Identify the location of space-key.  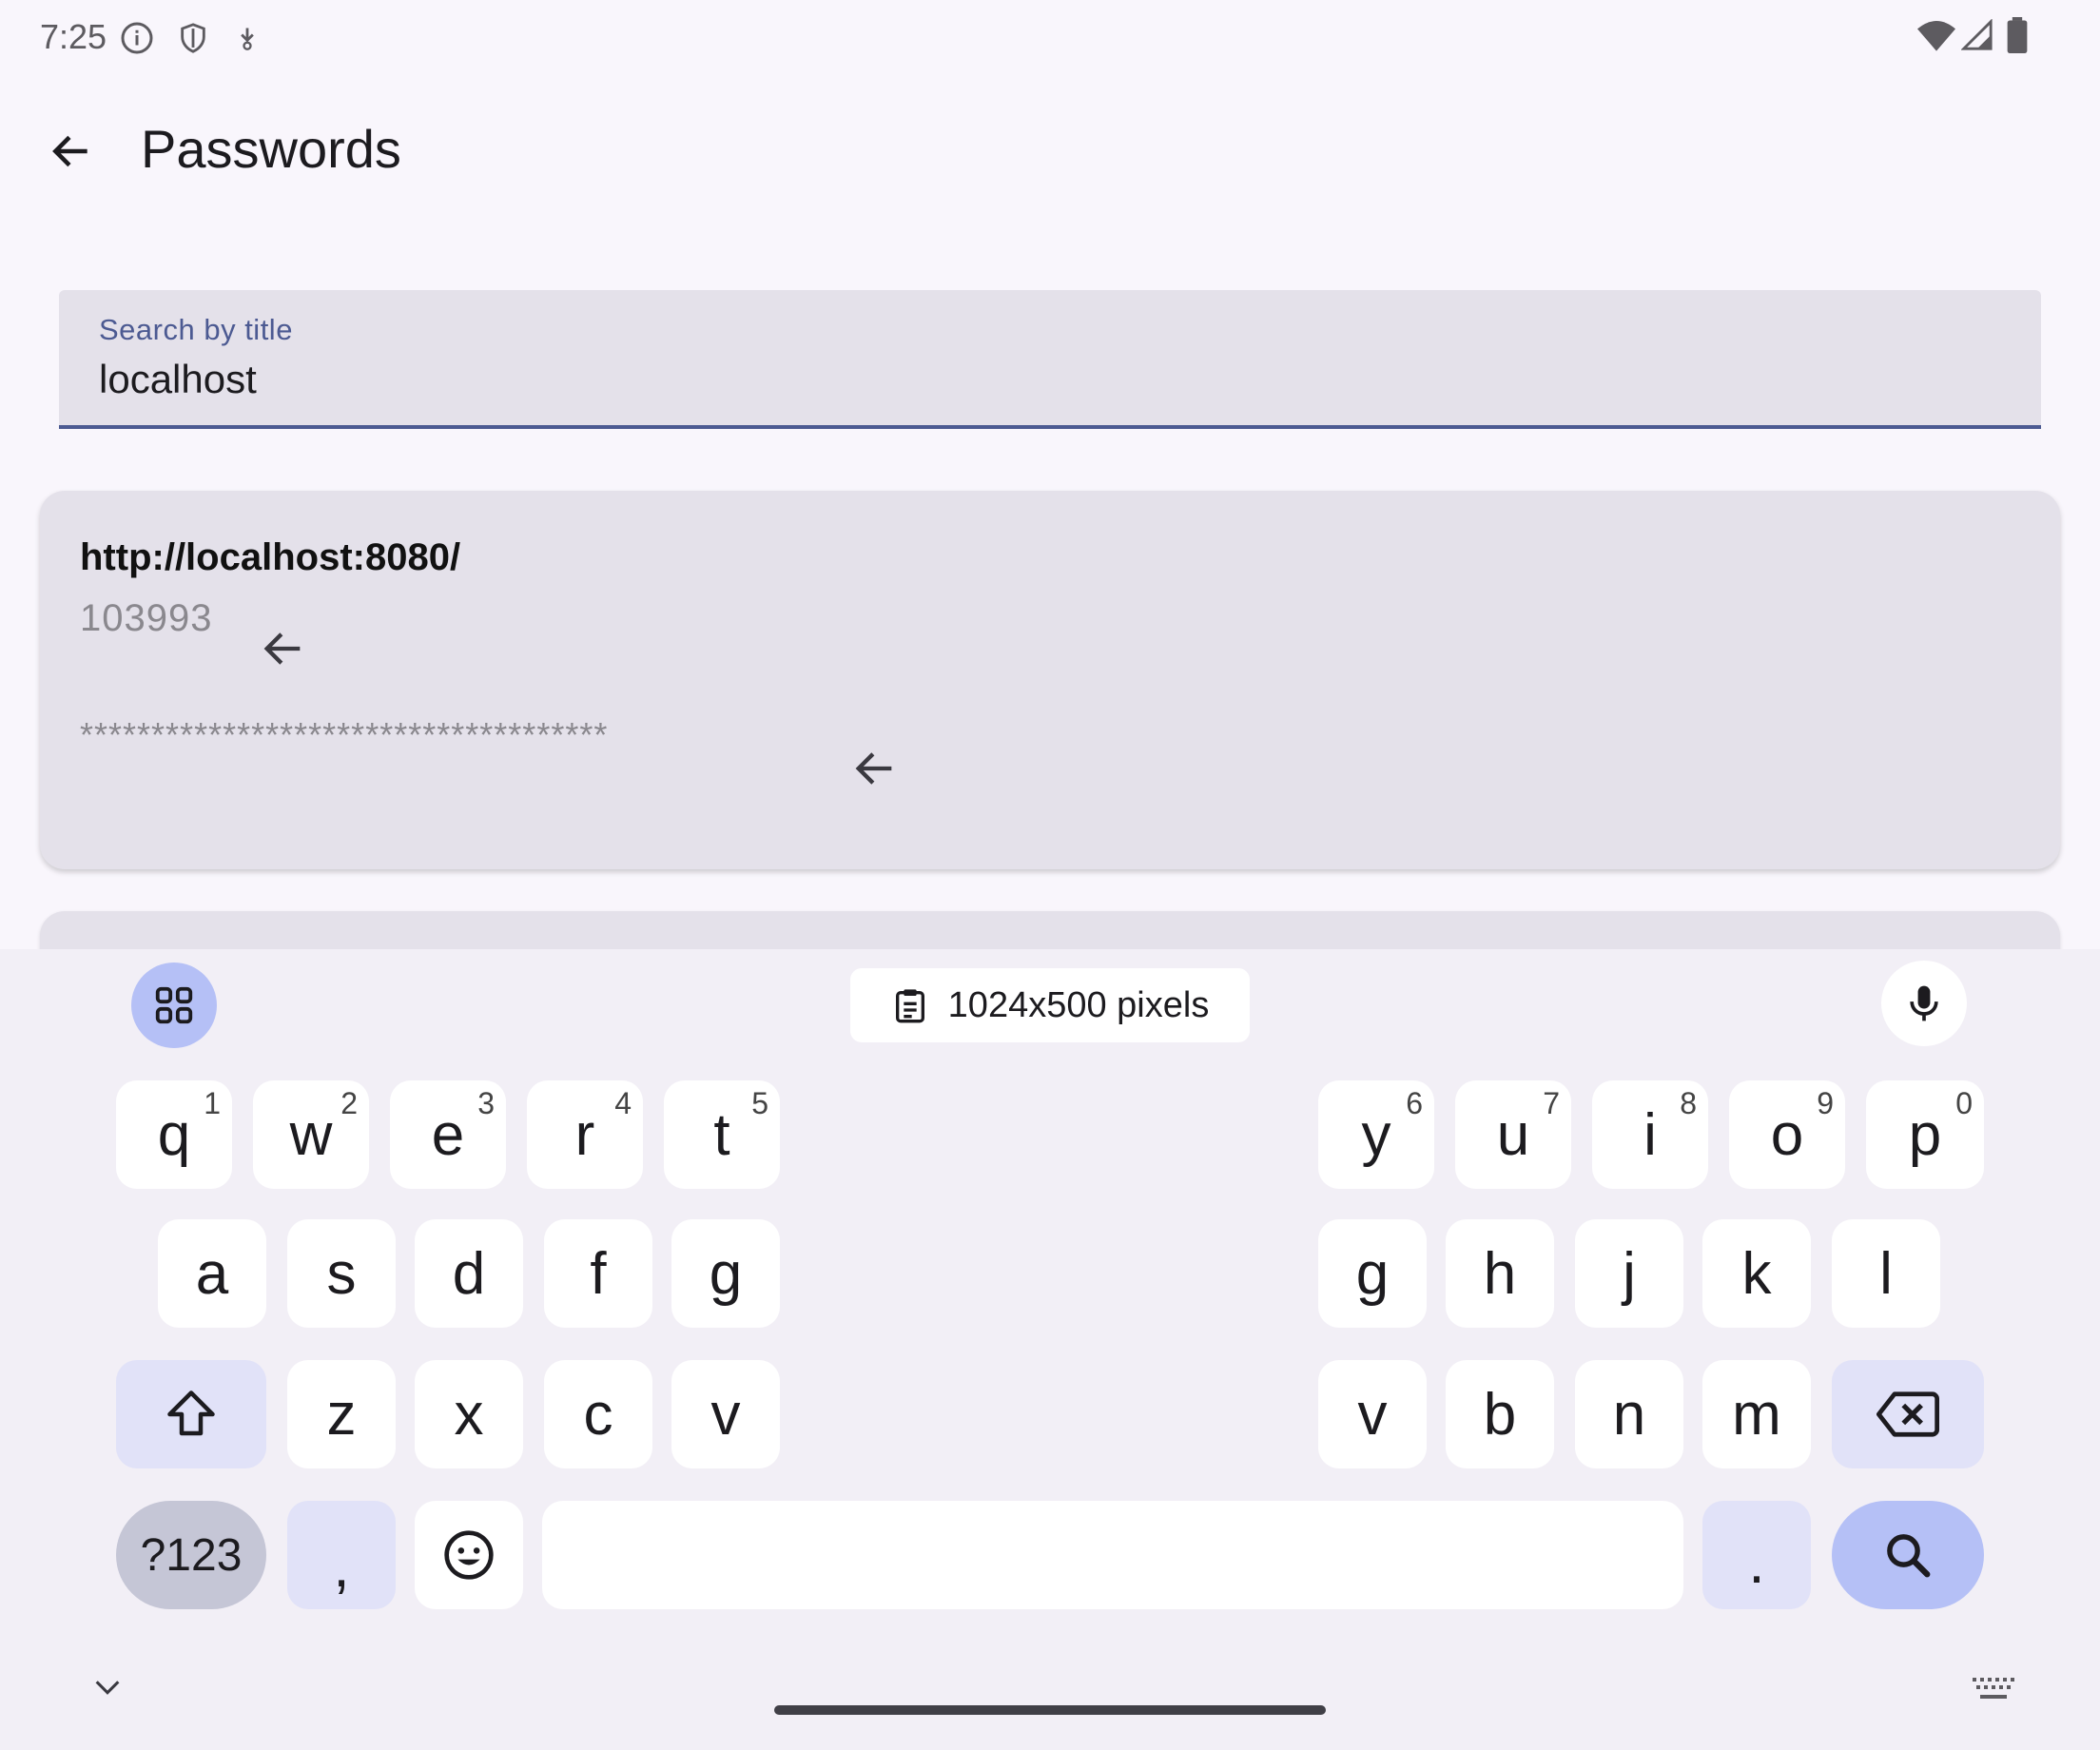
(1112, 1555).